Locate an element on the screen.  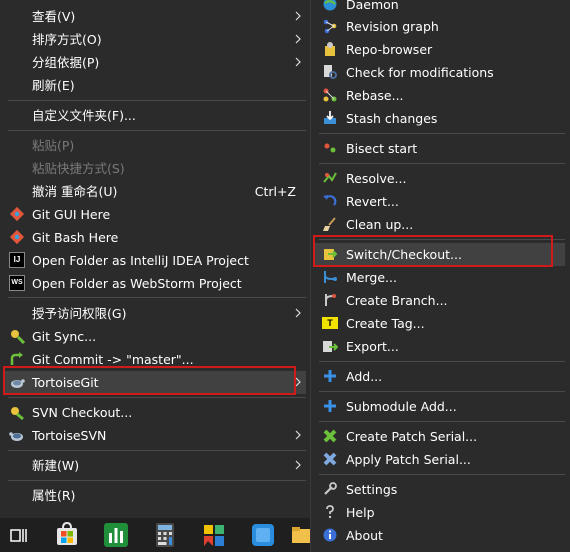
menu-item-label: Help is located at coordinates (360, 512).